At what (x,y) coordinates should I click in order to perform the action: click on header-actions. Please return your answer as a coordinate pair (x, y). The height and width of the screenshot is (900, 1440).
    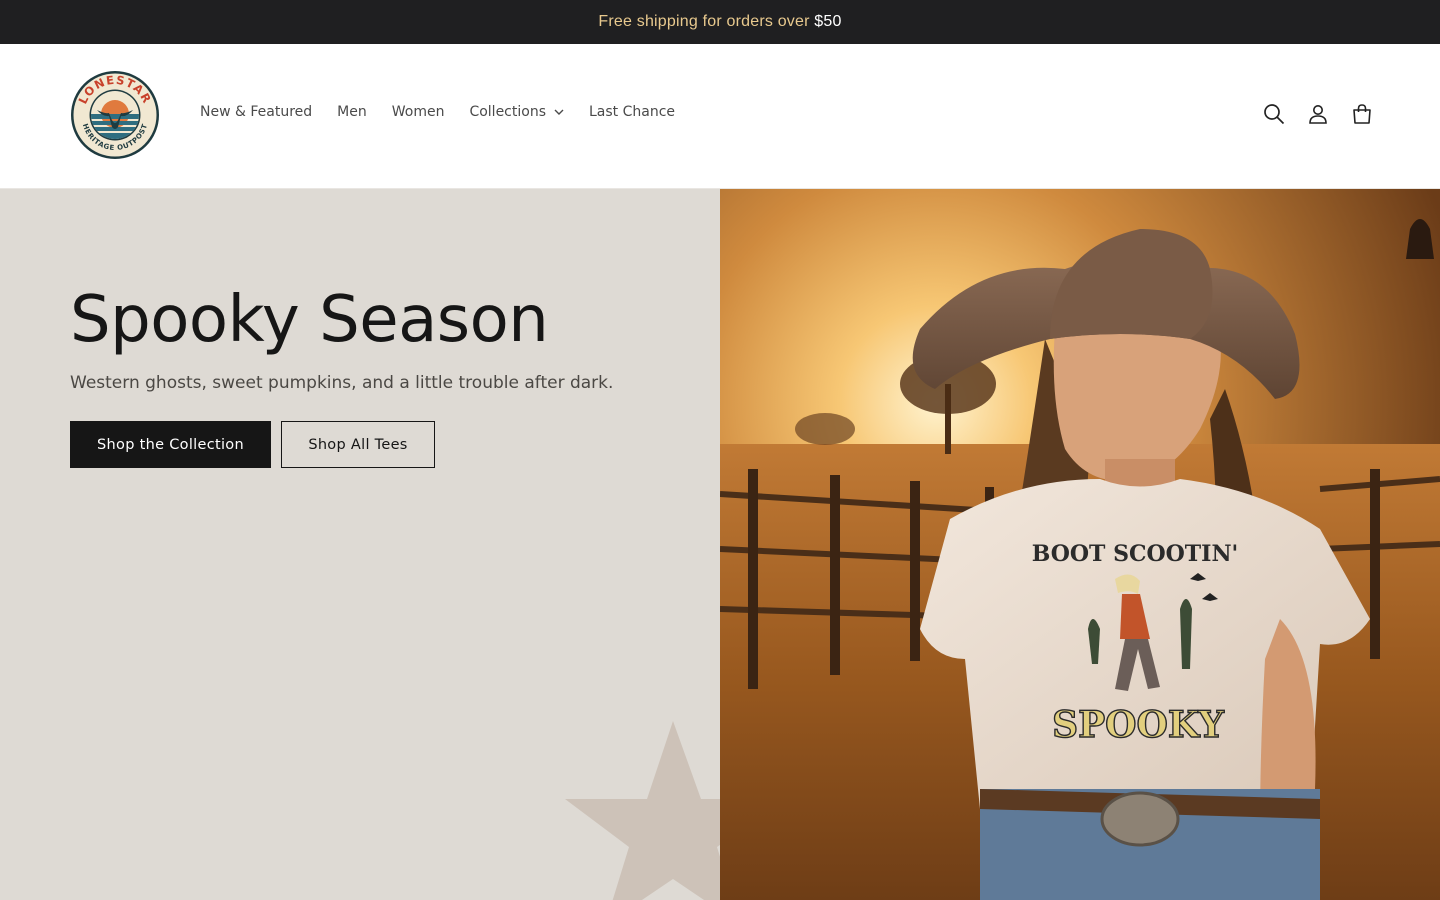
    Looking at the image, I should click on (1308, 114).